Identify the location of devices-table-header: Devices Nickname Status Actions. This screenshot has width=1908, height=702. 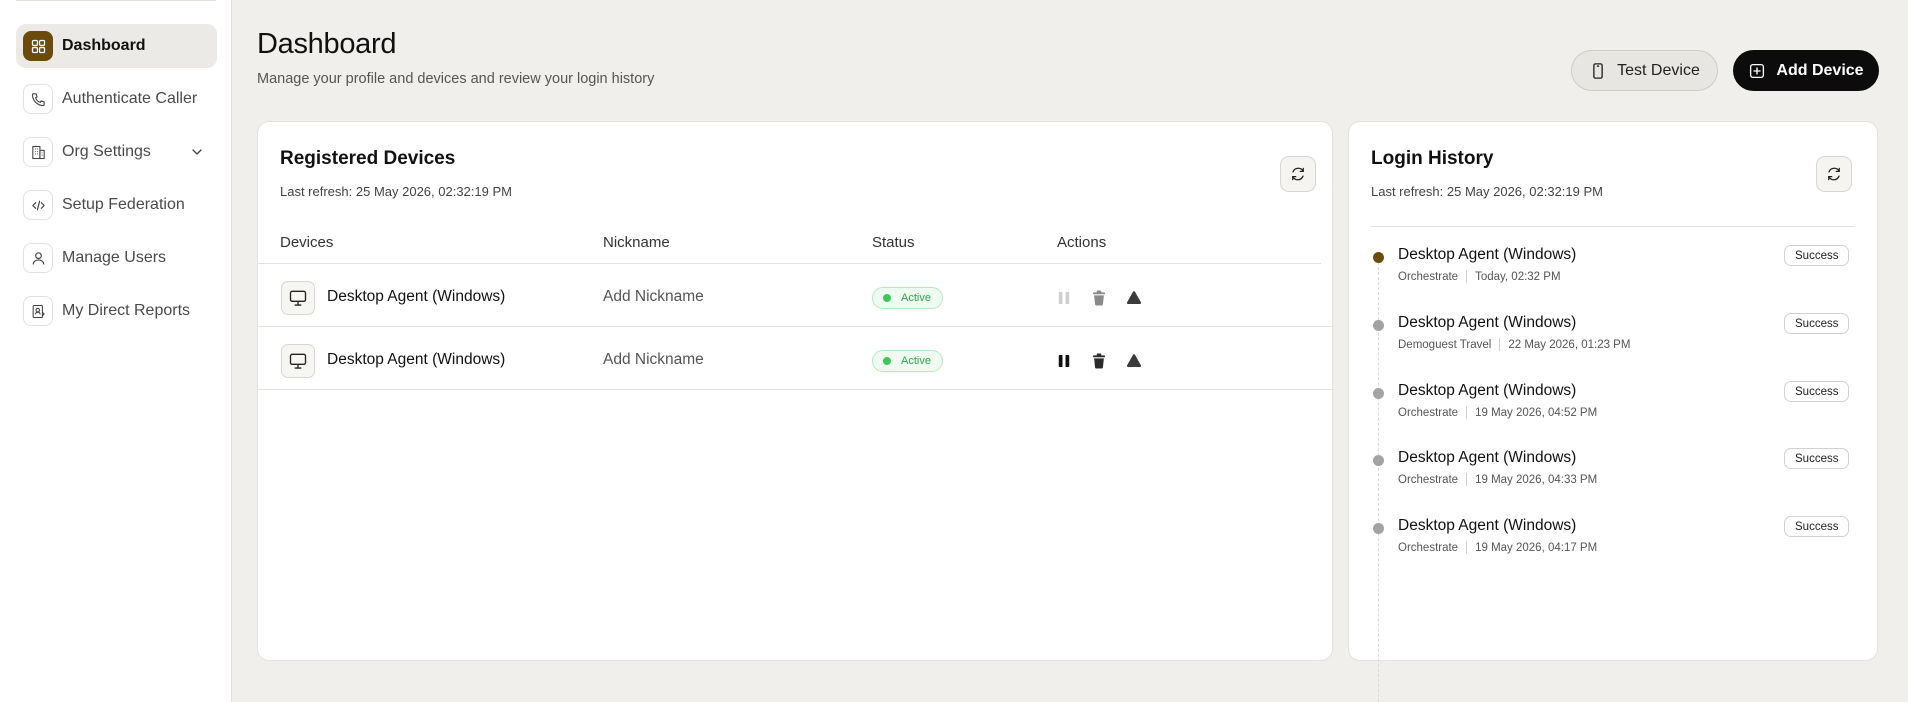
(789, 249).